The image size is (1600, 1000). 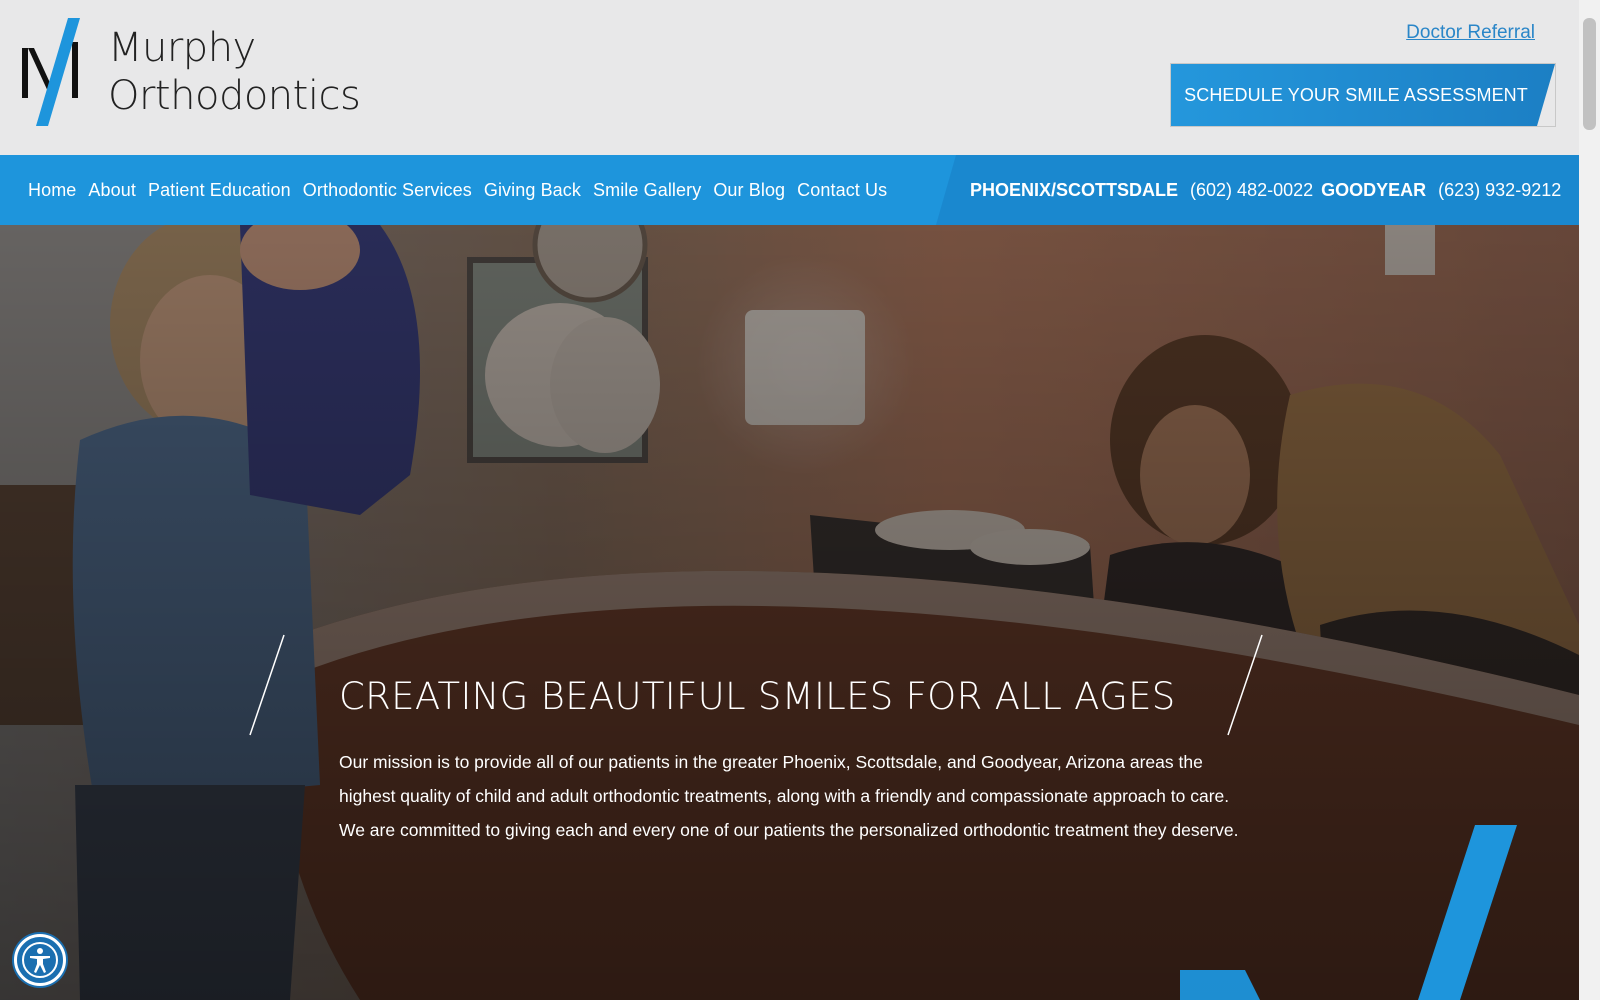 What do you see at coordinates (1251, 190) in the screenshot?
I see `phone-phoenix-scottsdale: (602) 482-0022` at bounding box center [1251, 190].